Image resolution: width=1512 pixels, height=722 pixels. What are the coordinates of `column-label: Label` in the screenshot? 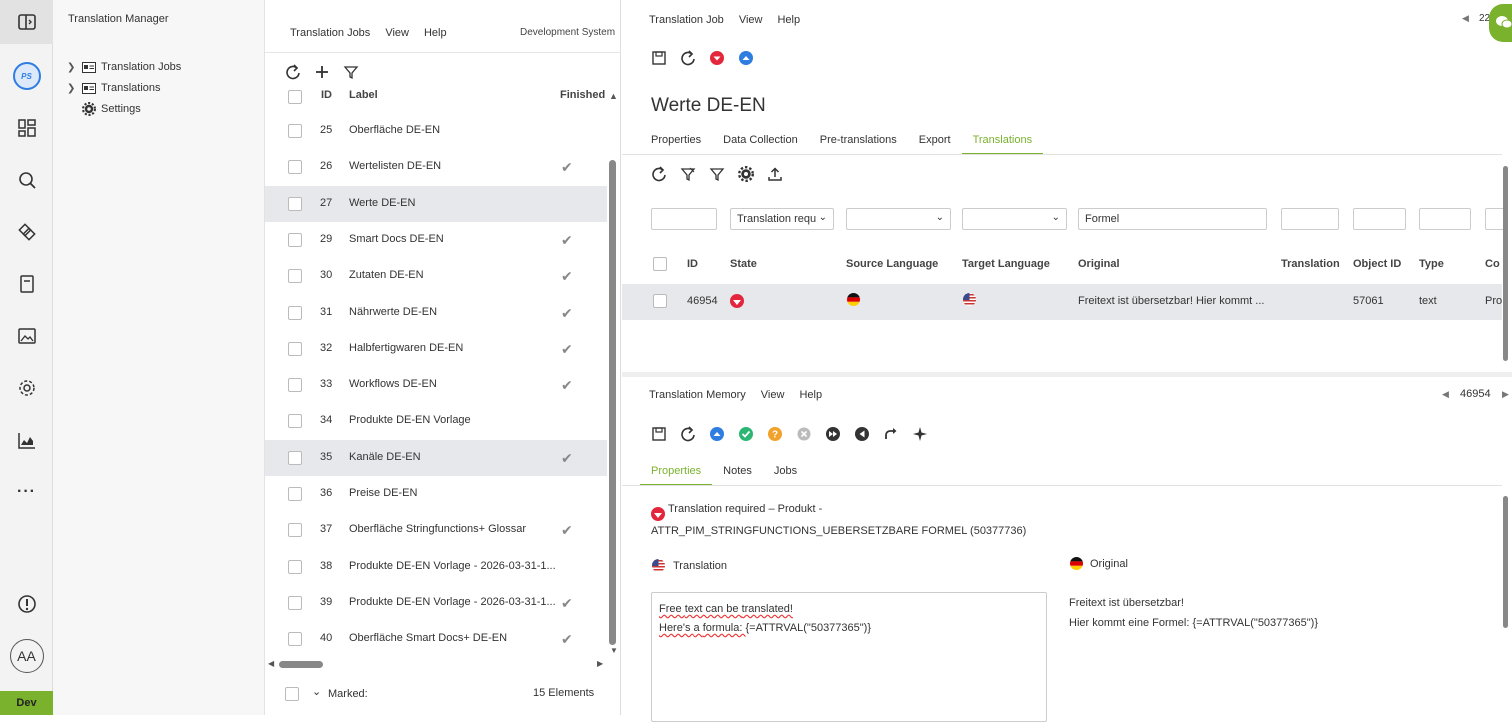 It's located at (363, 95).